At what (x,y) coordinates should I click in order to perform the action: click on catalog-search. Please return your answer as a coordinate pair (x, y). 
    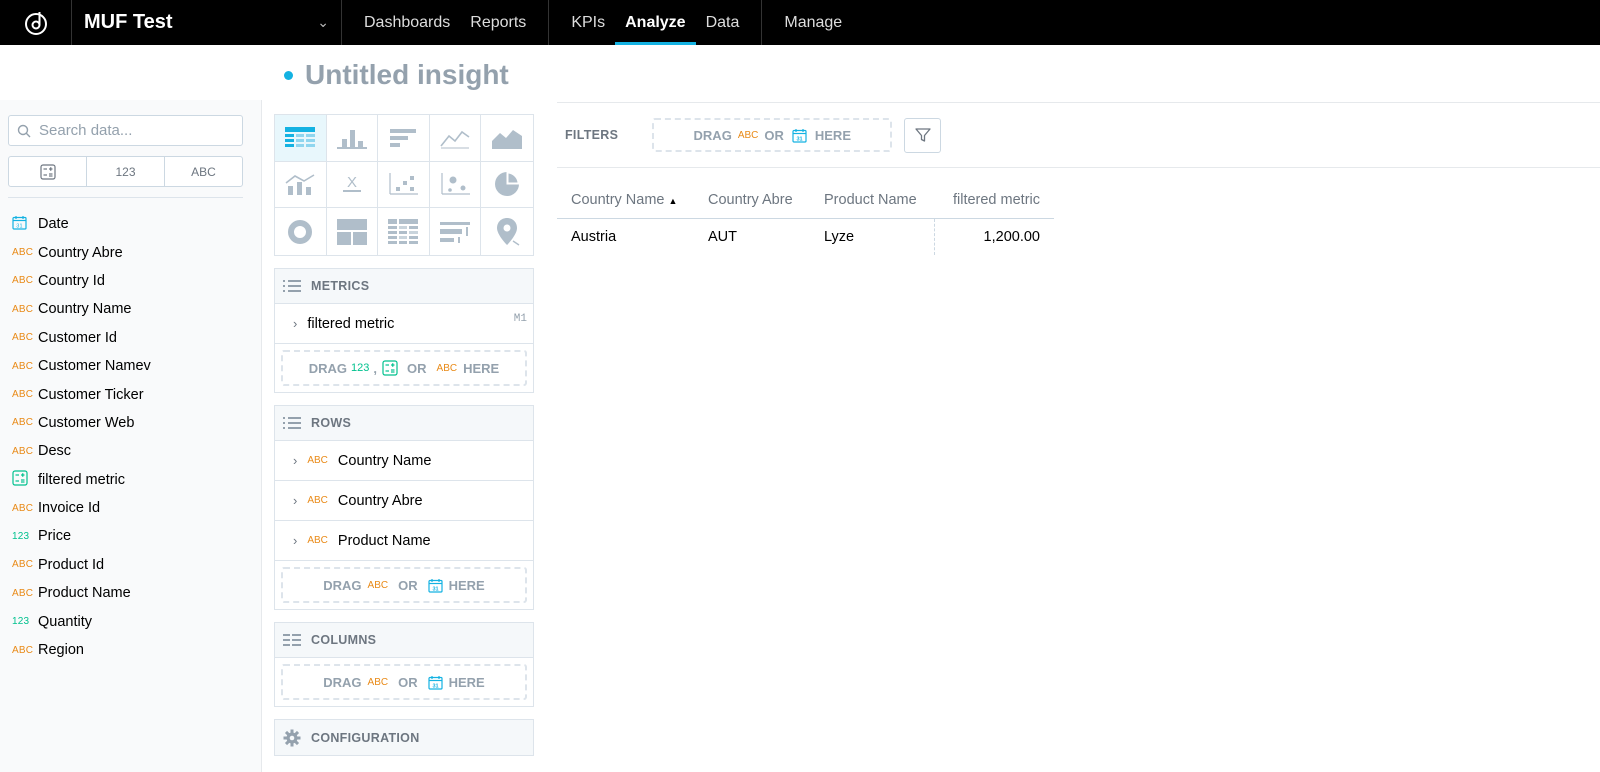
    Looking at the image, I should click on (125, 130).